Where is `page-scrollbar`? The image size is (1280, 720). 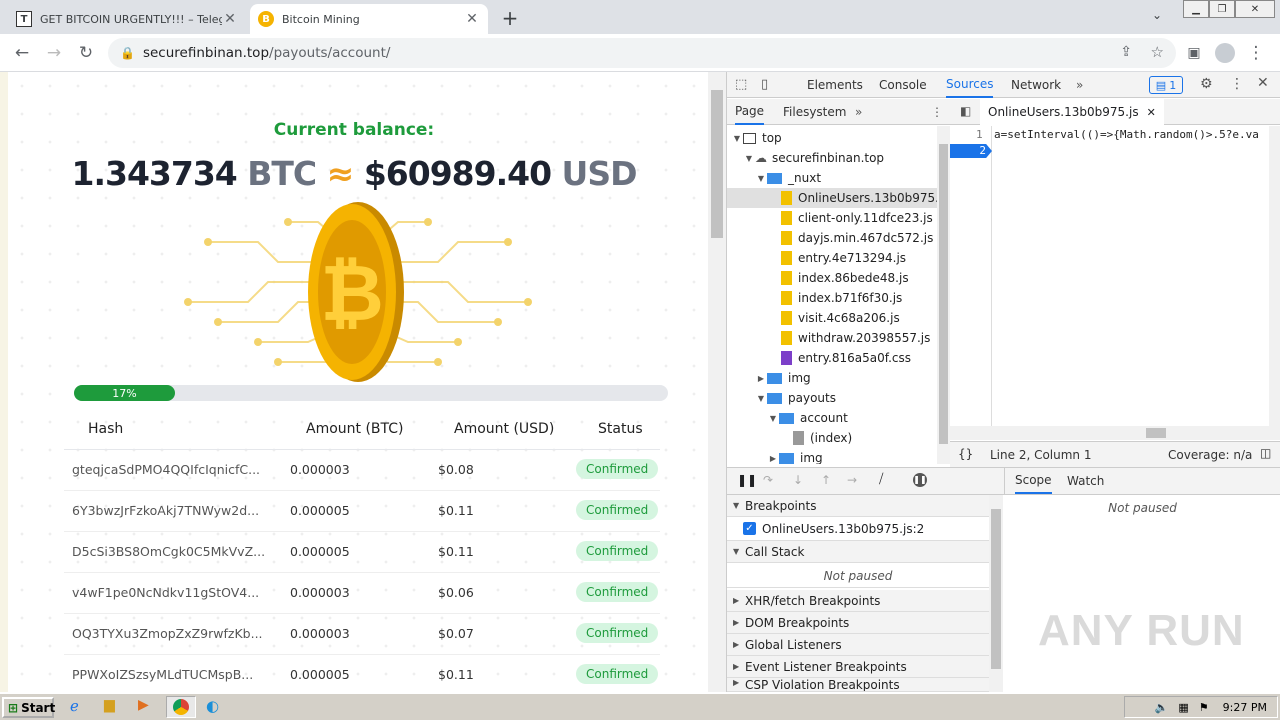
page-scrollbar is located at coordinates (717, 382).